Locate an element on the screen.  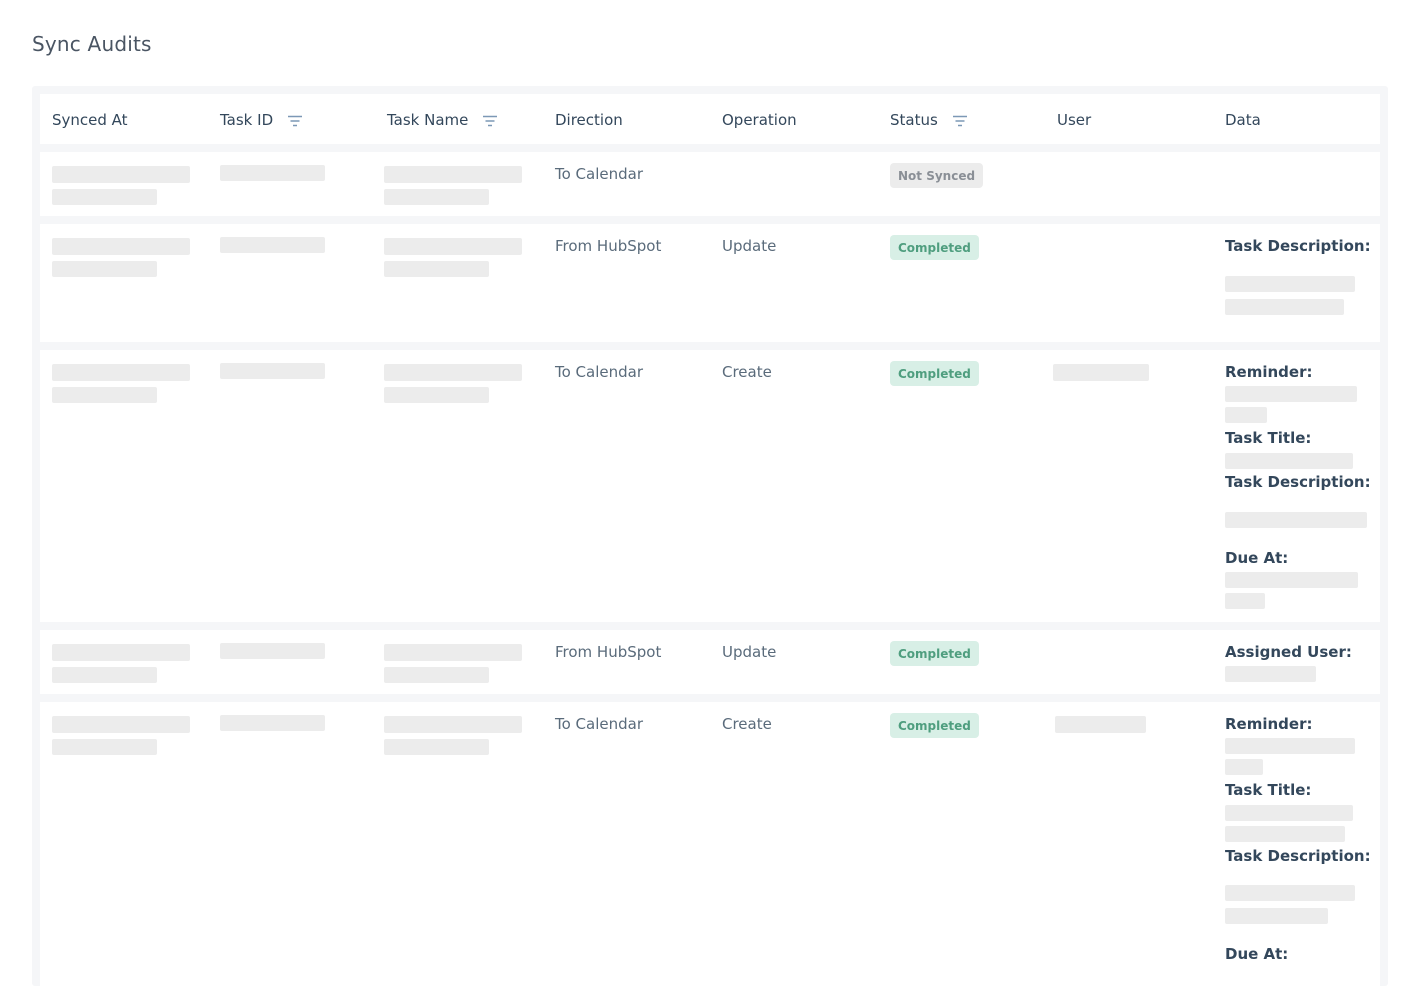
header-task-id-label: Task ID is located at coordinates (247, 120).